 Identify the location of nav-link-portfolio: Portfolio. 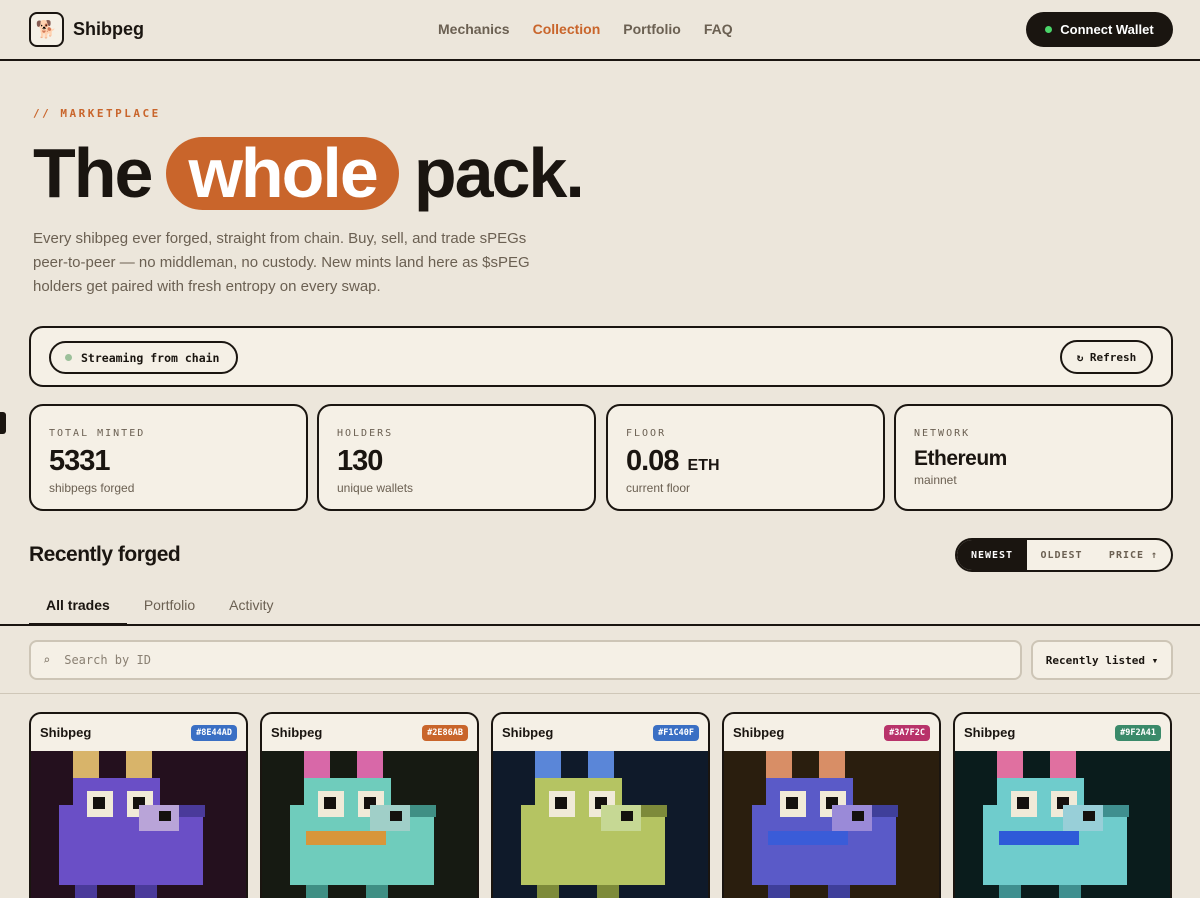
(652, 29).